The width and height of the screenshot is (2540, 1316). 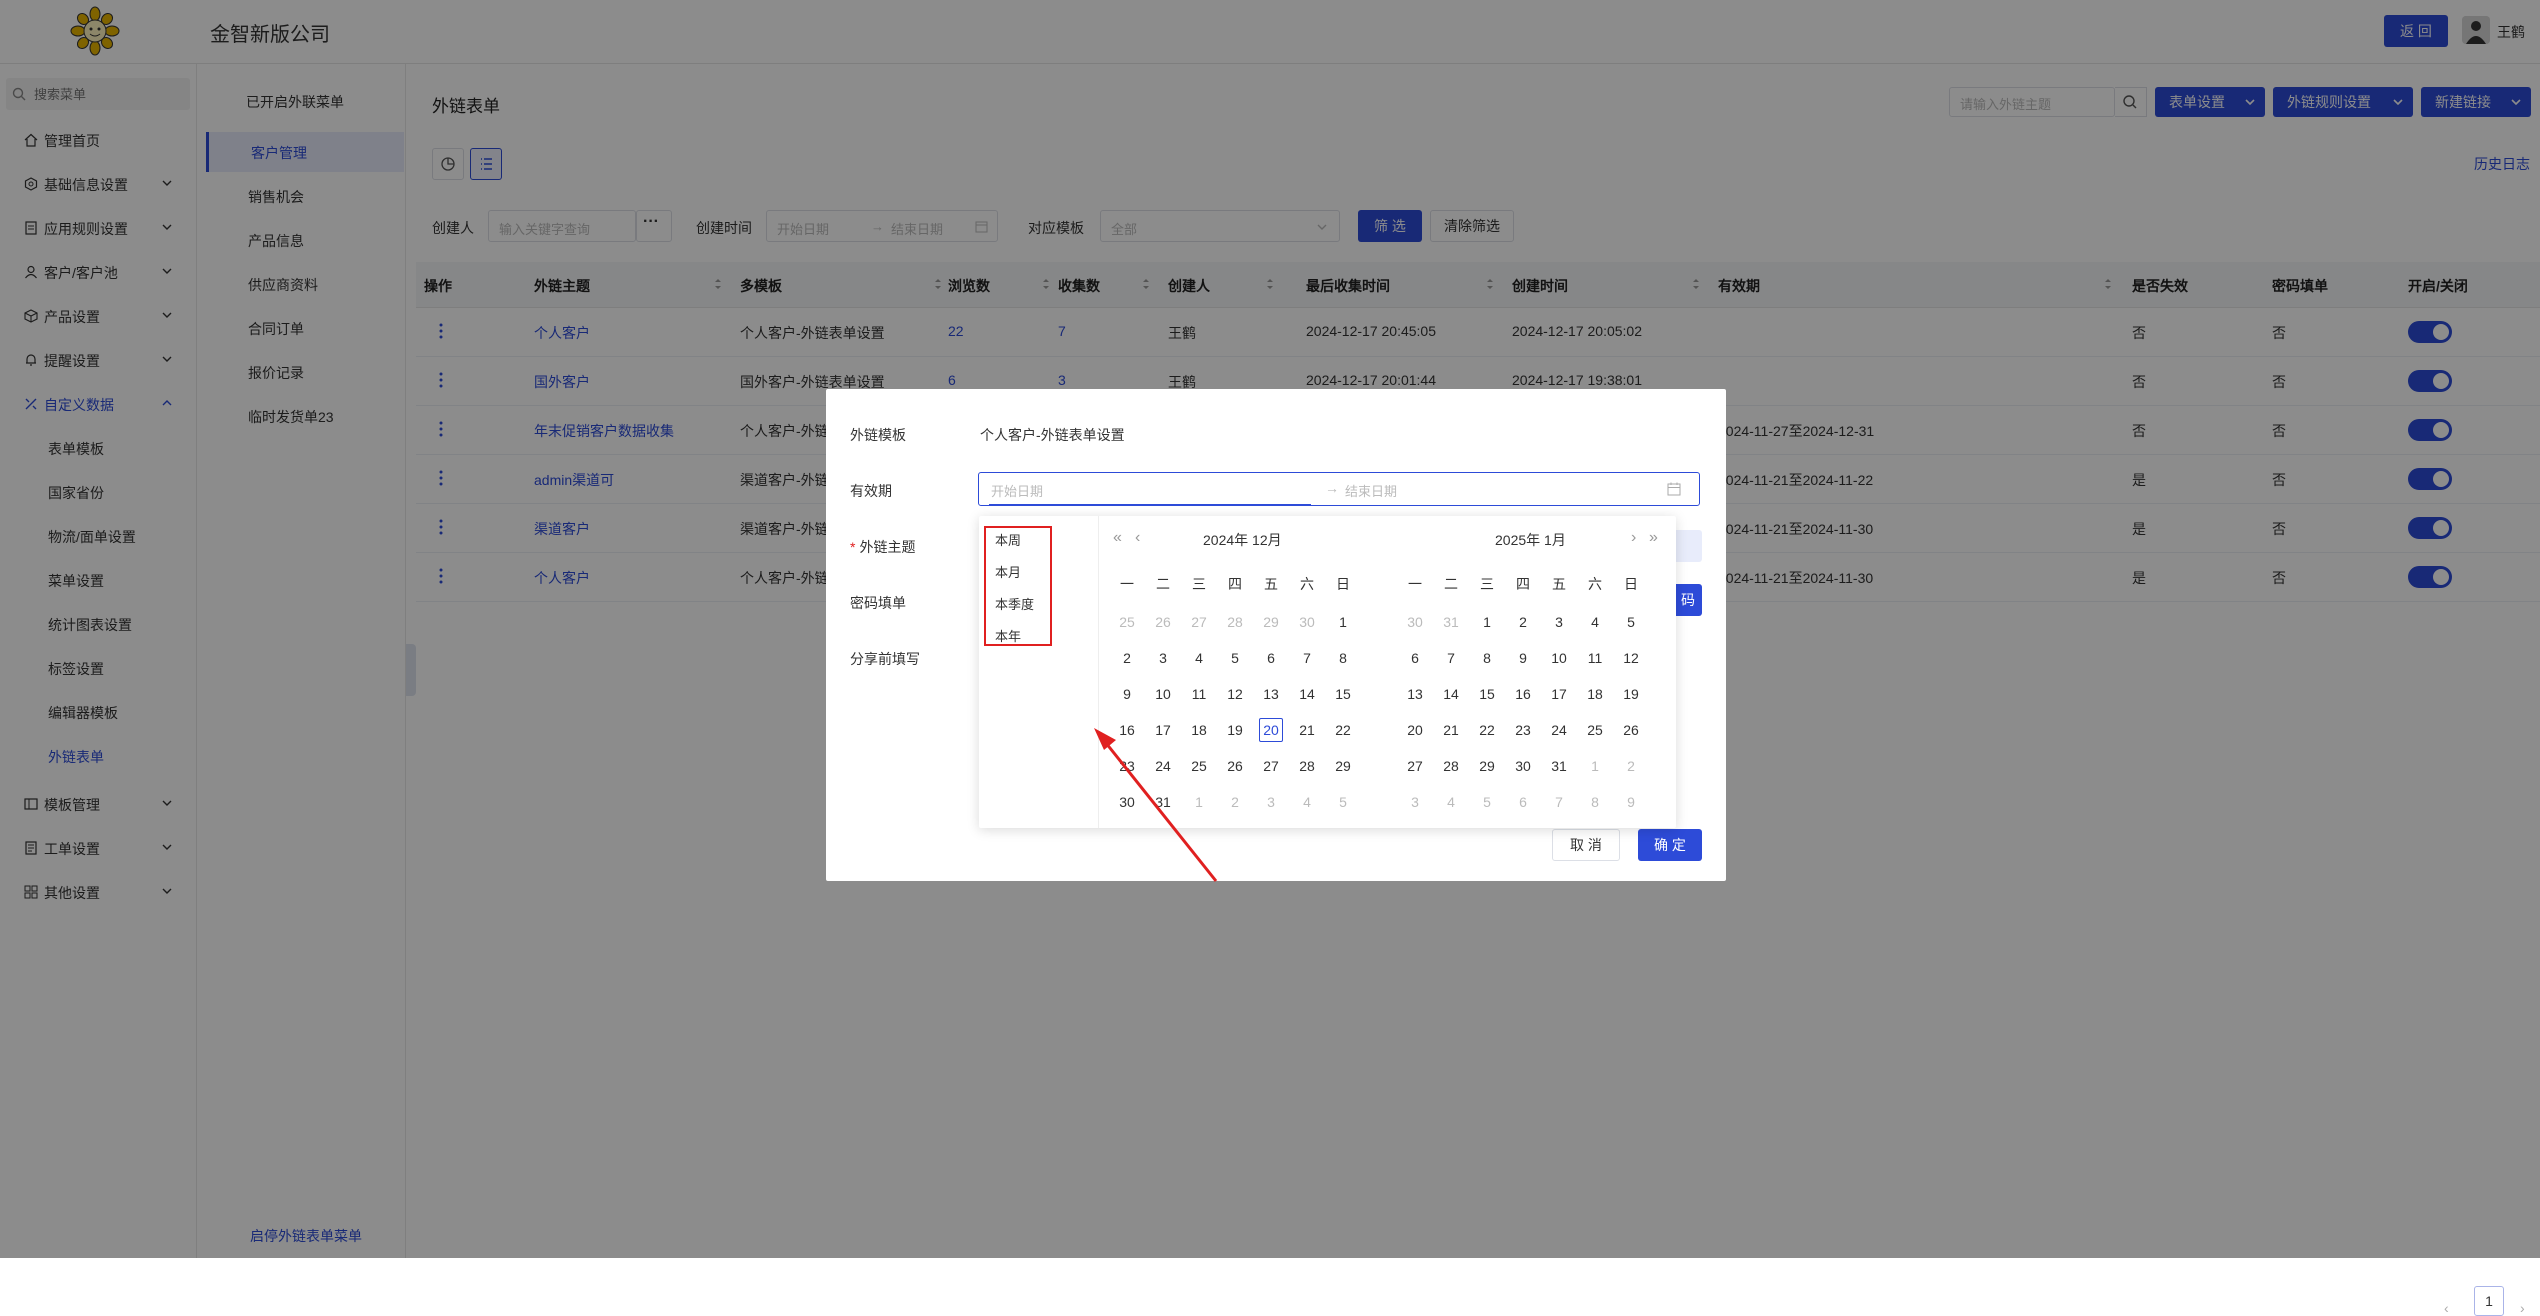 I want to click on next-page-icon: ›, so click(x=2522, y=1308).